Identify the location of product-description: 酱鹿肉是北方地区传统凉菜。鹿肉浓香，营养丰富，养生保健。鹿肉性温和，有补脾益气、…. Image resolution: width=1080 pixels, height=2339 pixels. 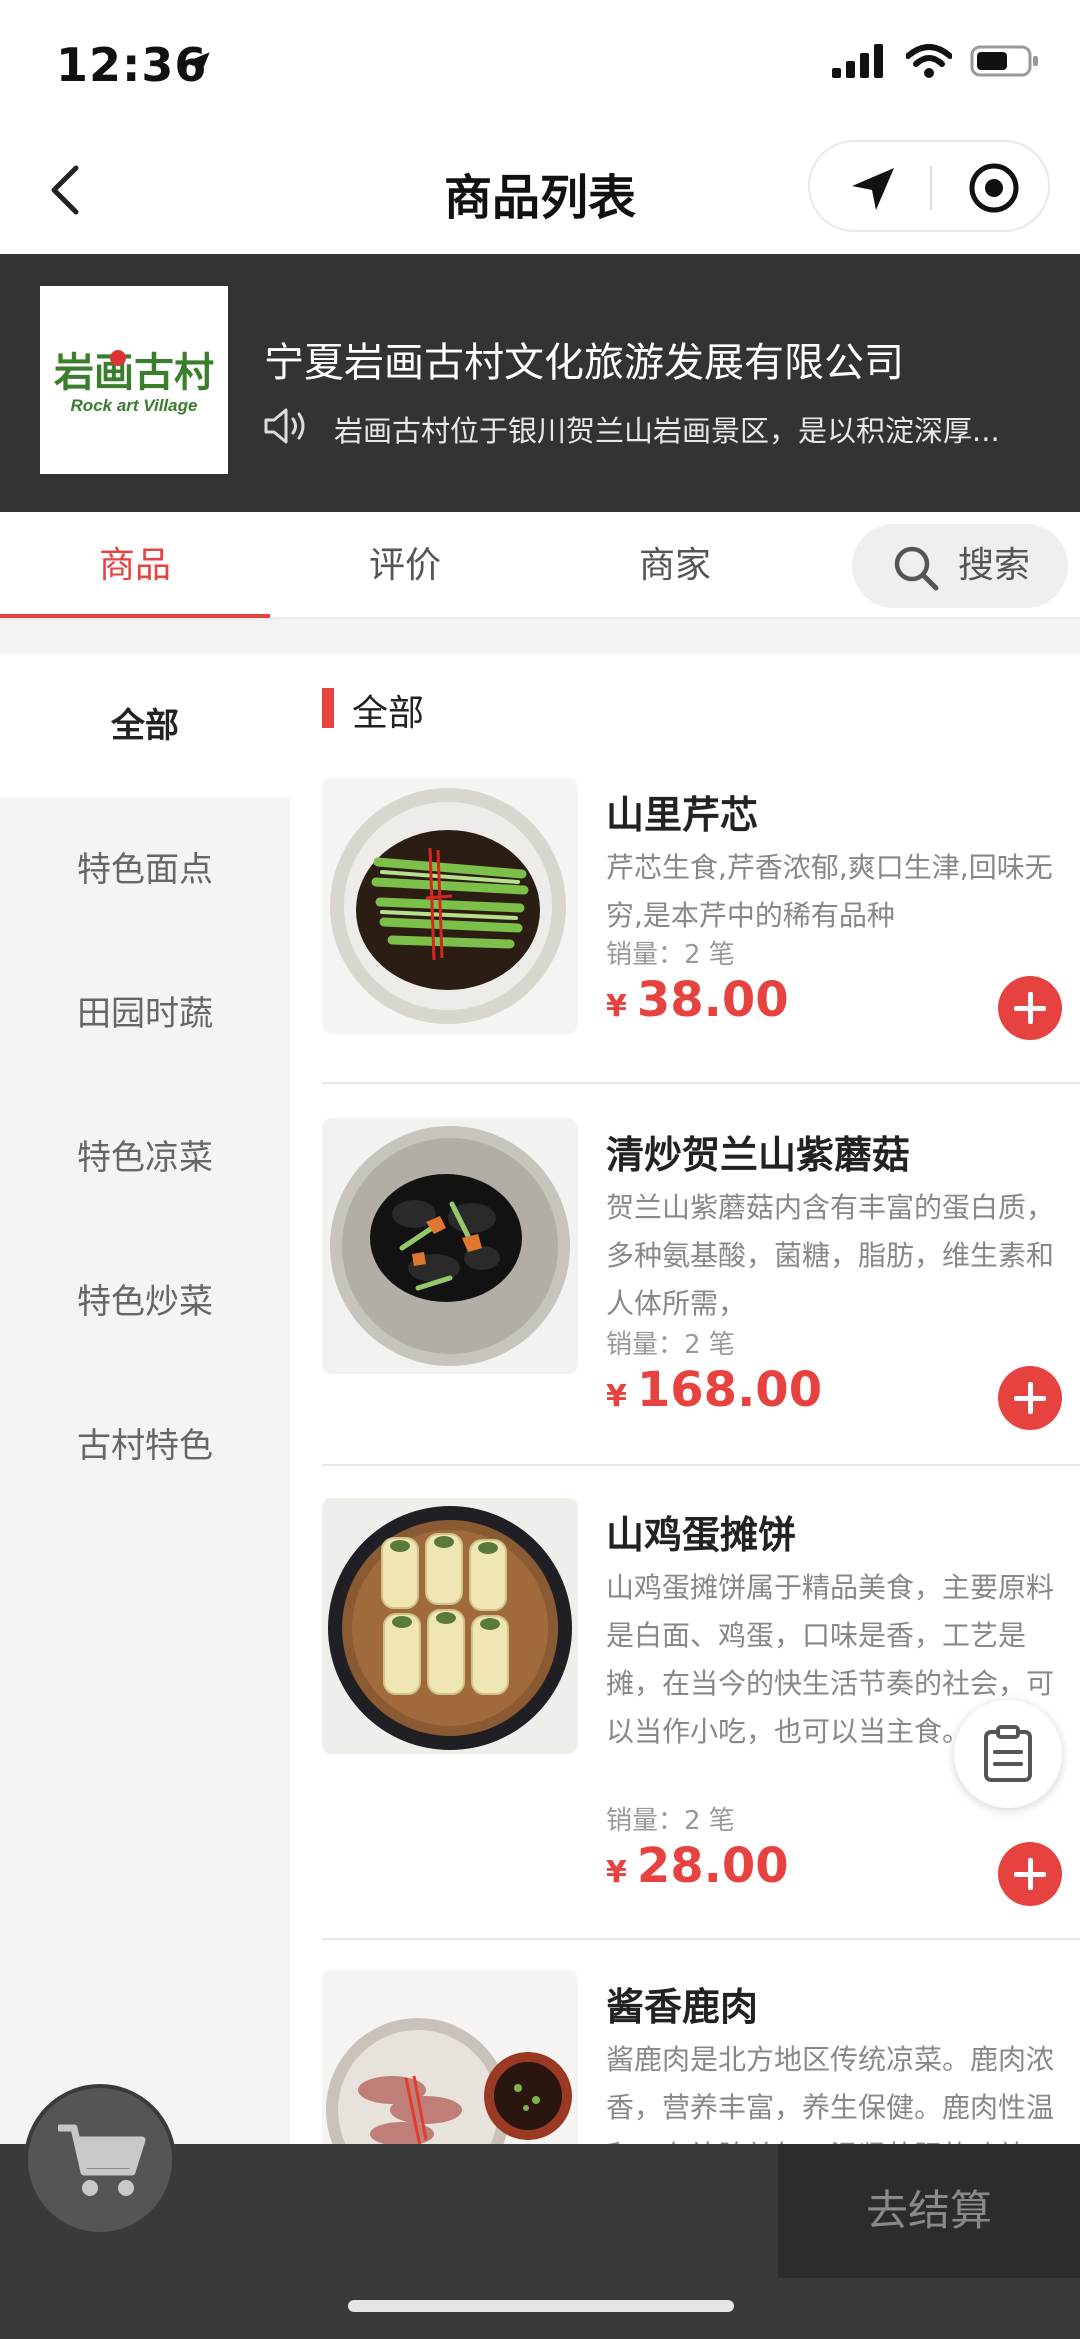
(830, 2093).